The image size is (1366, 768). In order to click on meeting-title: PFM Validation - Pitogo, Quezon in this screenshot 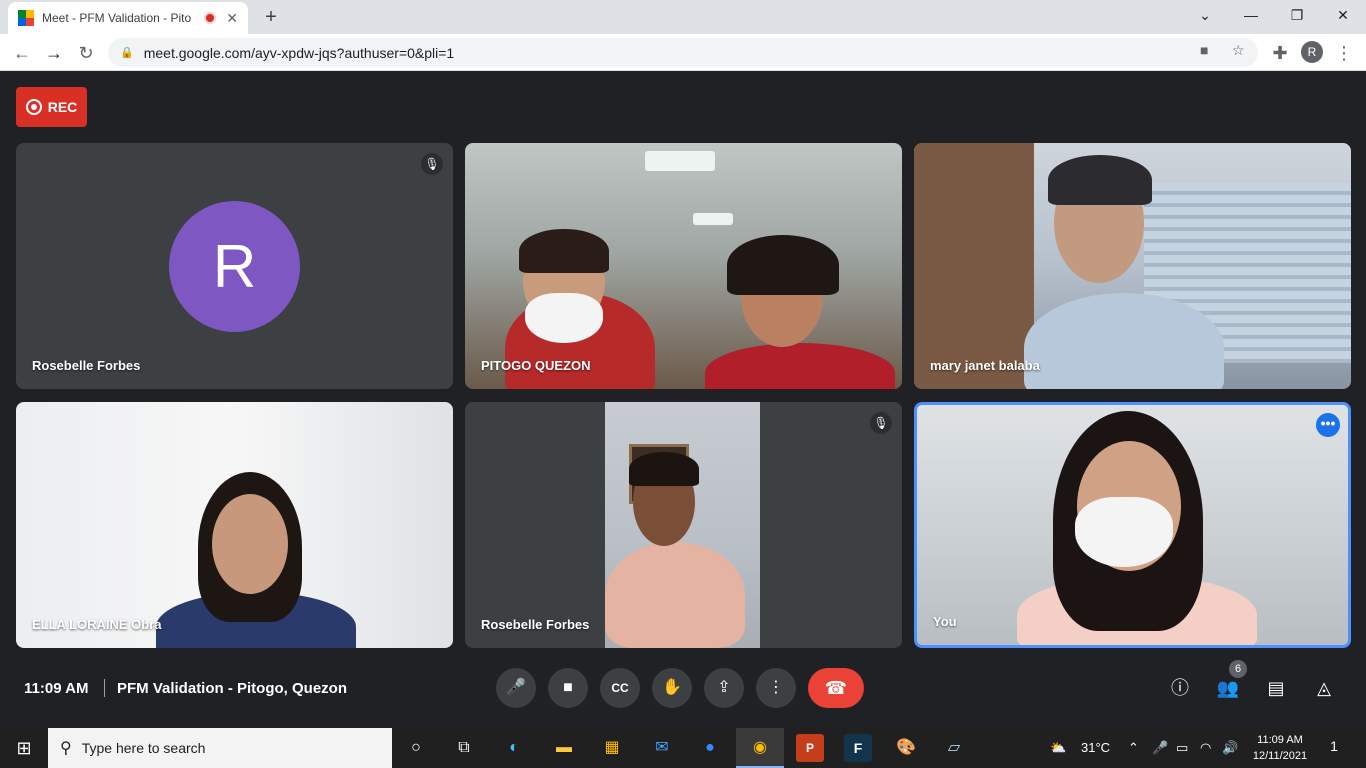, I will do `click(232, 688)`.